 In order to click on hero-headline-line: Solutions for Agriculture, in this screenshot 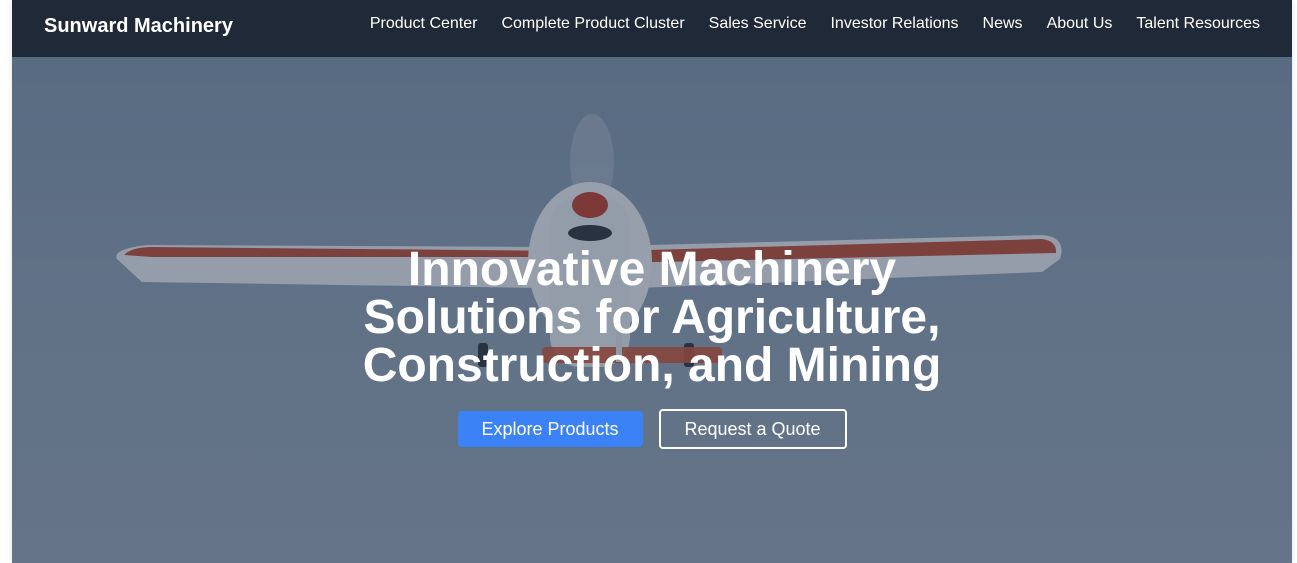, I will do `click(652, 317)`.